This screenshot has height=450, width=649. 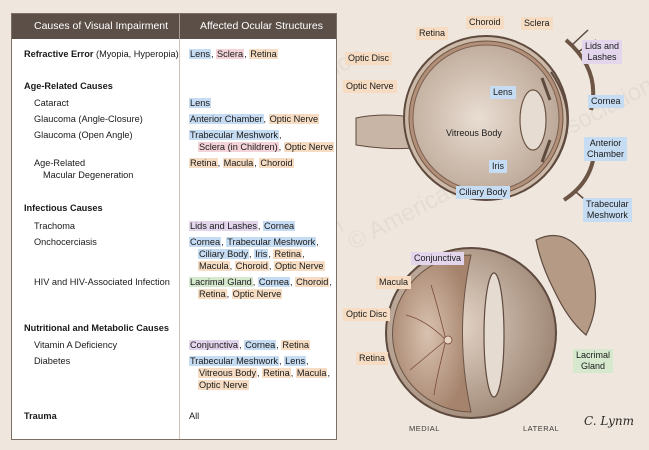 I want to click on row-trauma-label: Trauma, so click(x=40, y=416).